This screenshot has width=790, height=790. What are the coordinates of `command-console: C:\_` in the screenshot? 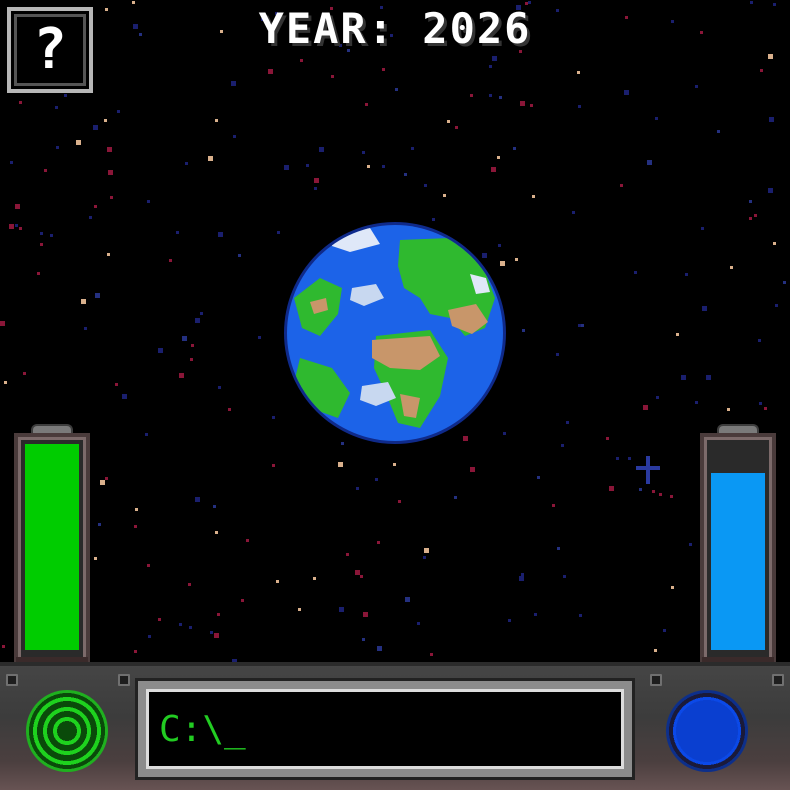 It's located at (385, 729).